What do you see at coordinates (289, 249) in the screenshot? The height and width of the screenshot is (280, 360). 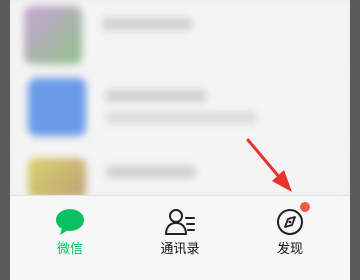 I see `tab-label: 发现` at bounding box center [289, 249].